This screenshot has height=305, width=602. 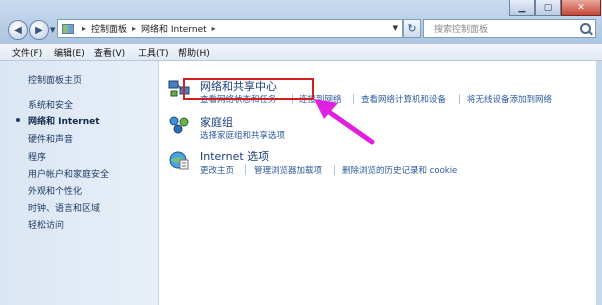 I want to click on maximize-button: ▢, so click(x=548, y=8).